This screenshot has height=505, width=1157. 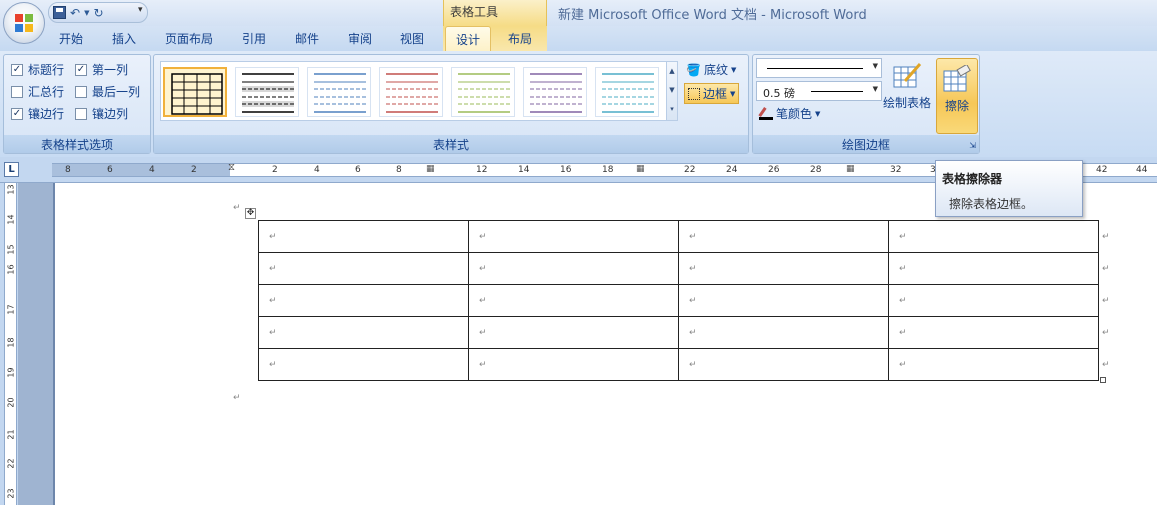 What do you see at coordinates (231, 167) in the screenshot?
I see `indent-marker-icon: ⧖` at bounding box center [231, 167].